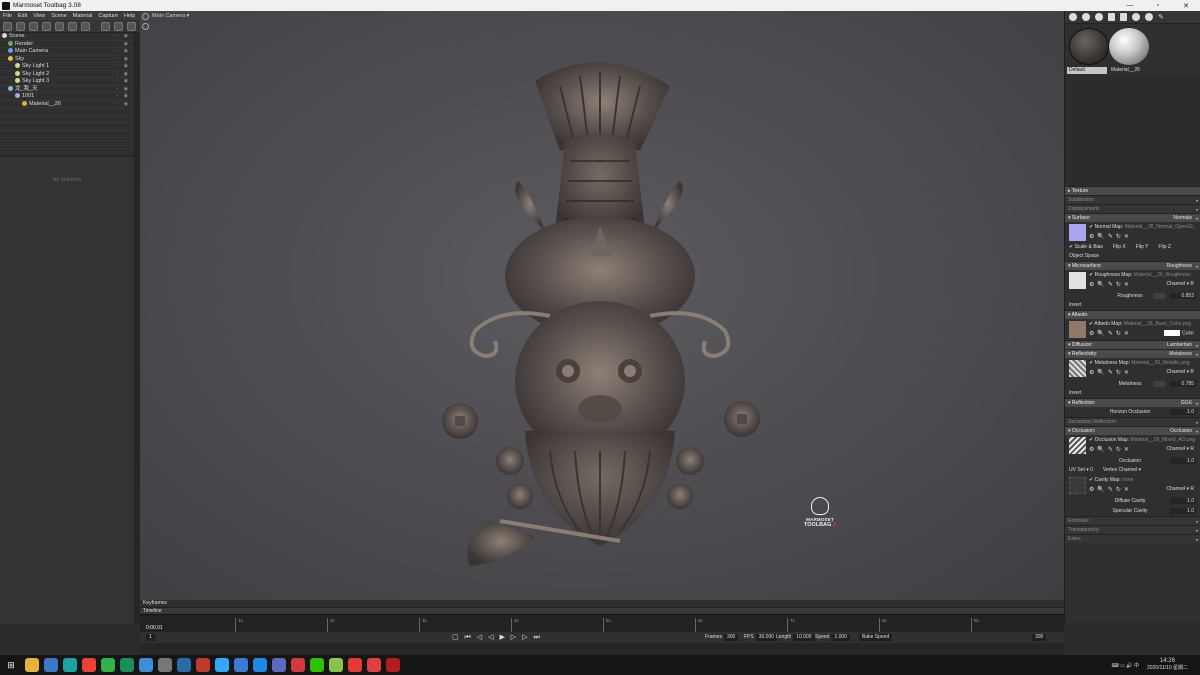  I want to click on add-texture-projector-icon, so click(85, 26).